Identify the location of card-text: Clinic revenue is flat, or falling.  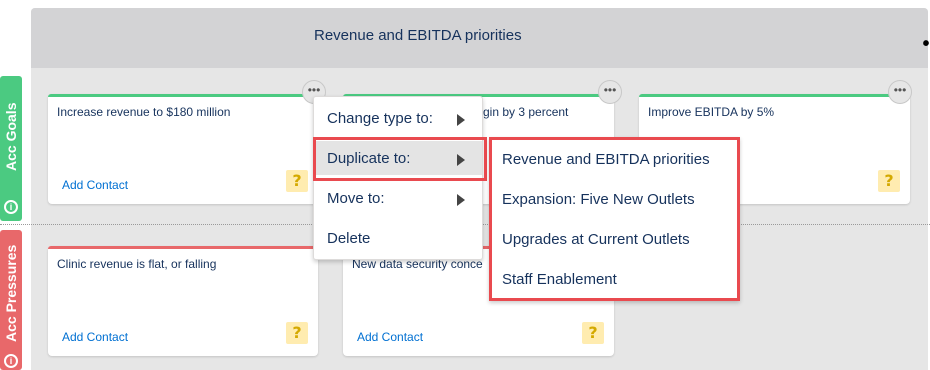
(137, 264).